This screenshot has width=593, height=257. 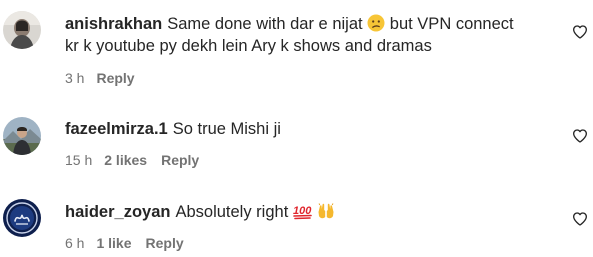 What do you see at coordinates (116, 129) in the screenshot?
I see `username: fazeelmirza.1` at bounding box center [116, 129].